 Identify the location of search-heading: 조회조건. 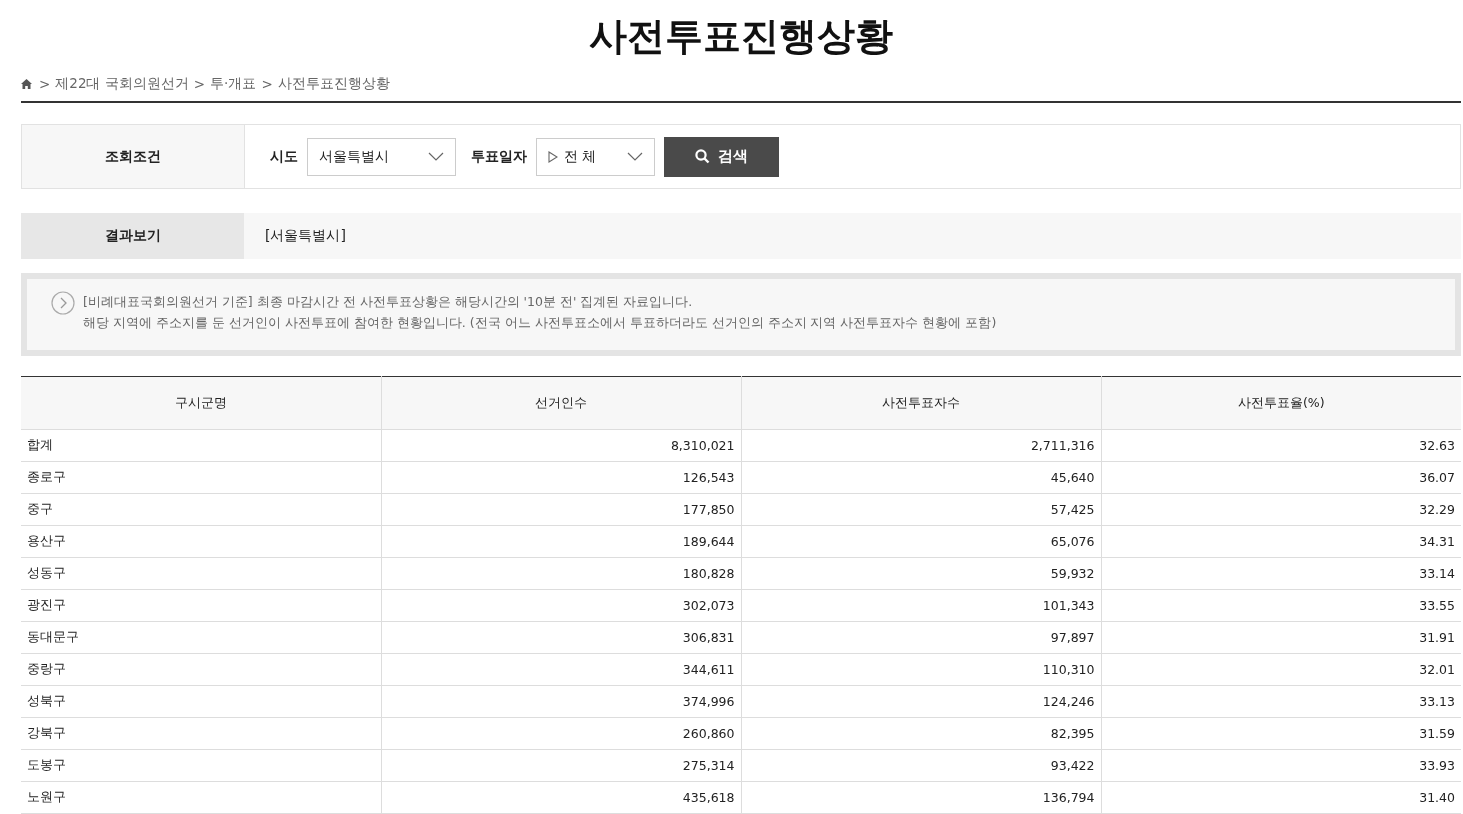
(133, 156).